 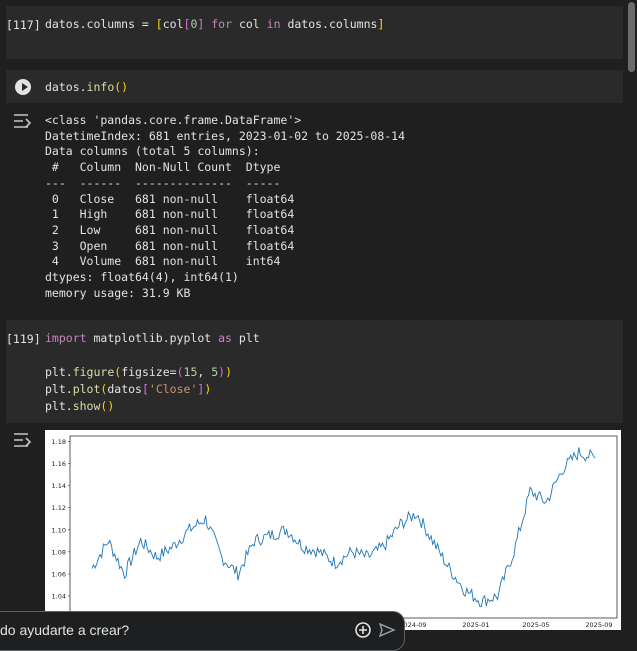 I want to click on y-tick-label: 1.12, so click(x=59, y=508).